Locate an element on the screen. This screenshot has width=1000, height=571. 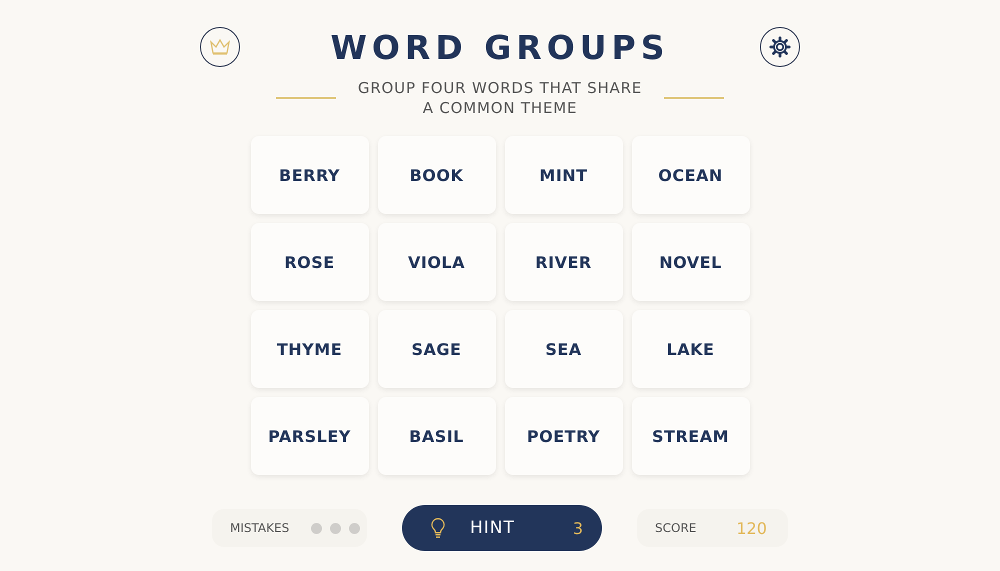
word-tile: OCEAN is located at coordinates (691, 175).